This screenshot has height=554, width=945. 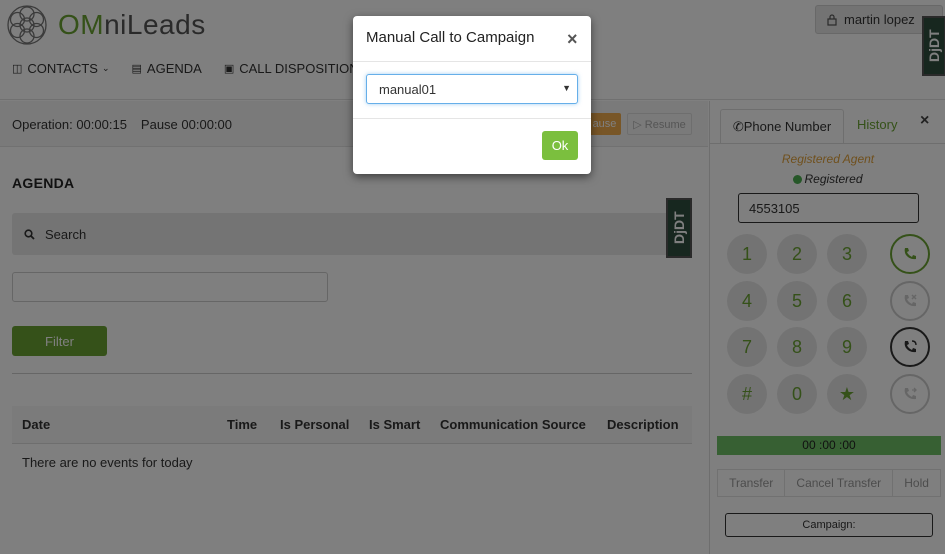 What do you see at coordinates (472, 89) in the screenshot?
I see `campaign-select: manual01 ▼` at bounding box center [472, 89].